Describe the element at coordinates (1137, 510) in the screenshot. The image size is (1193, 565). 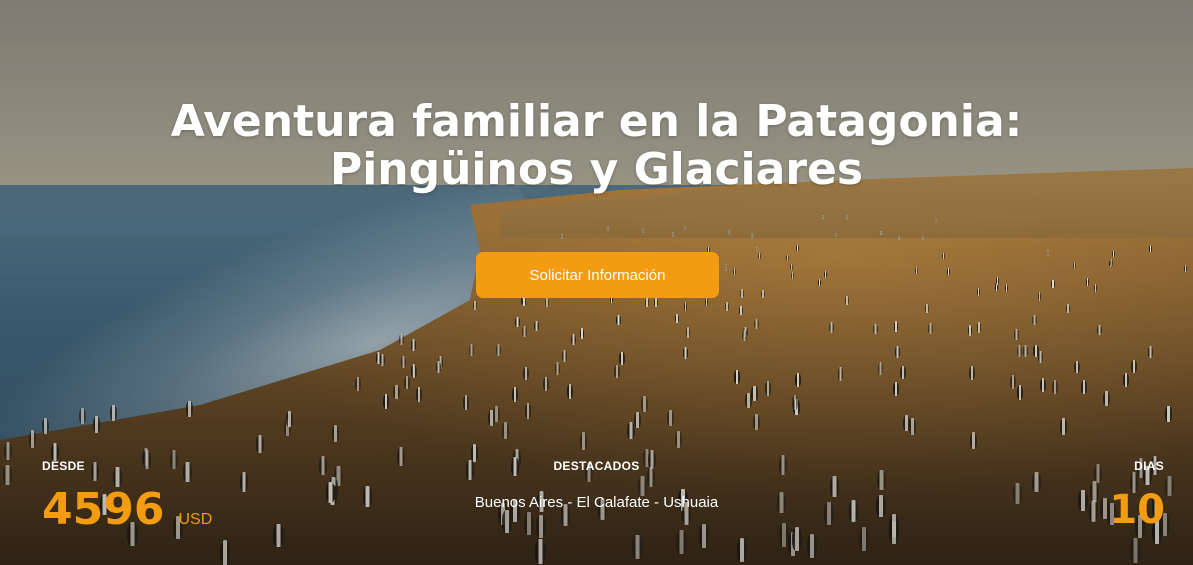
I see `days-value: 10` at that location.